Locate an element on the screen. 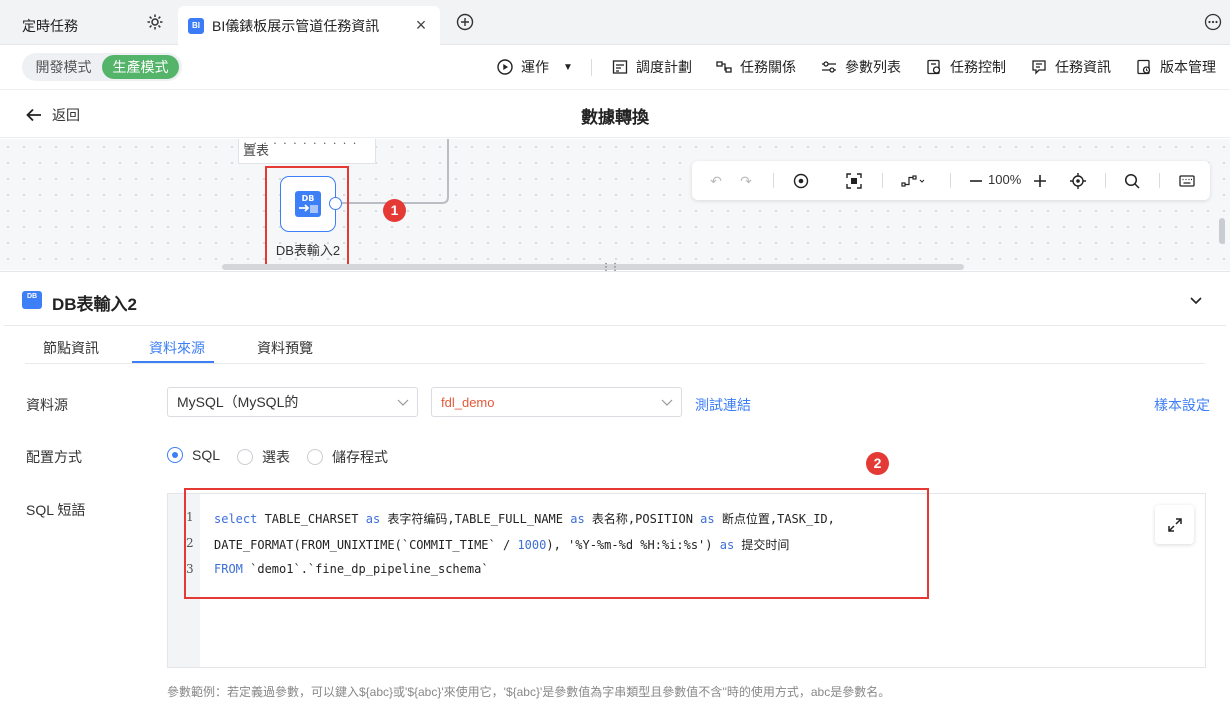 This screenshot has height=705, width=1230. play-icon is located at coordinates (505, 67).